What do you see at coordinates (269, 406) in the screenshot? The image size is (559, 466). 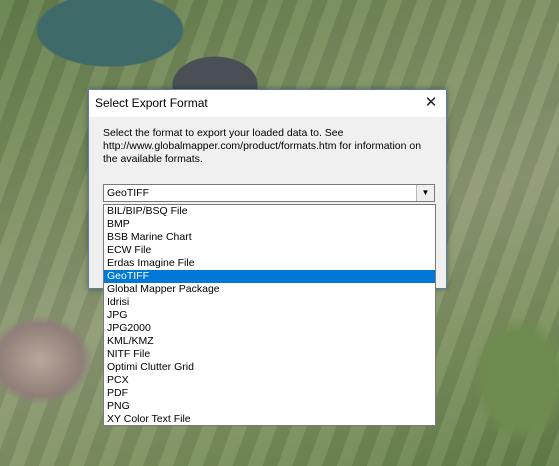 I see `format-option: PNG` at bounding box center [269, 406].